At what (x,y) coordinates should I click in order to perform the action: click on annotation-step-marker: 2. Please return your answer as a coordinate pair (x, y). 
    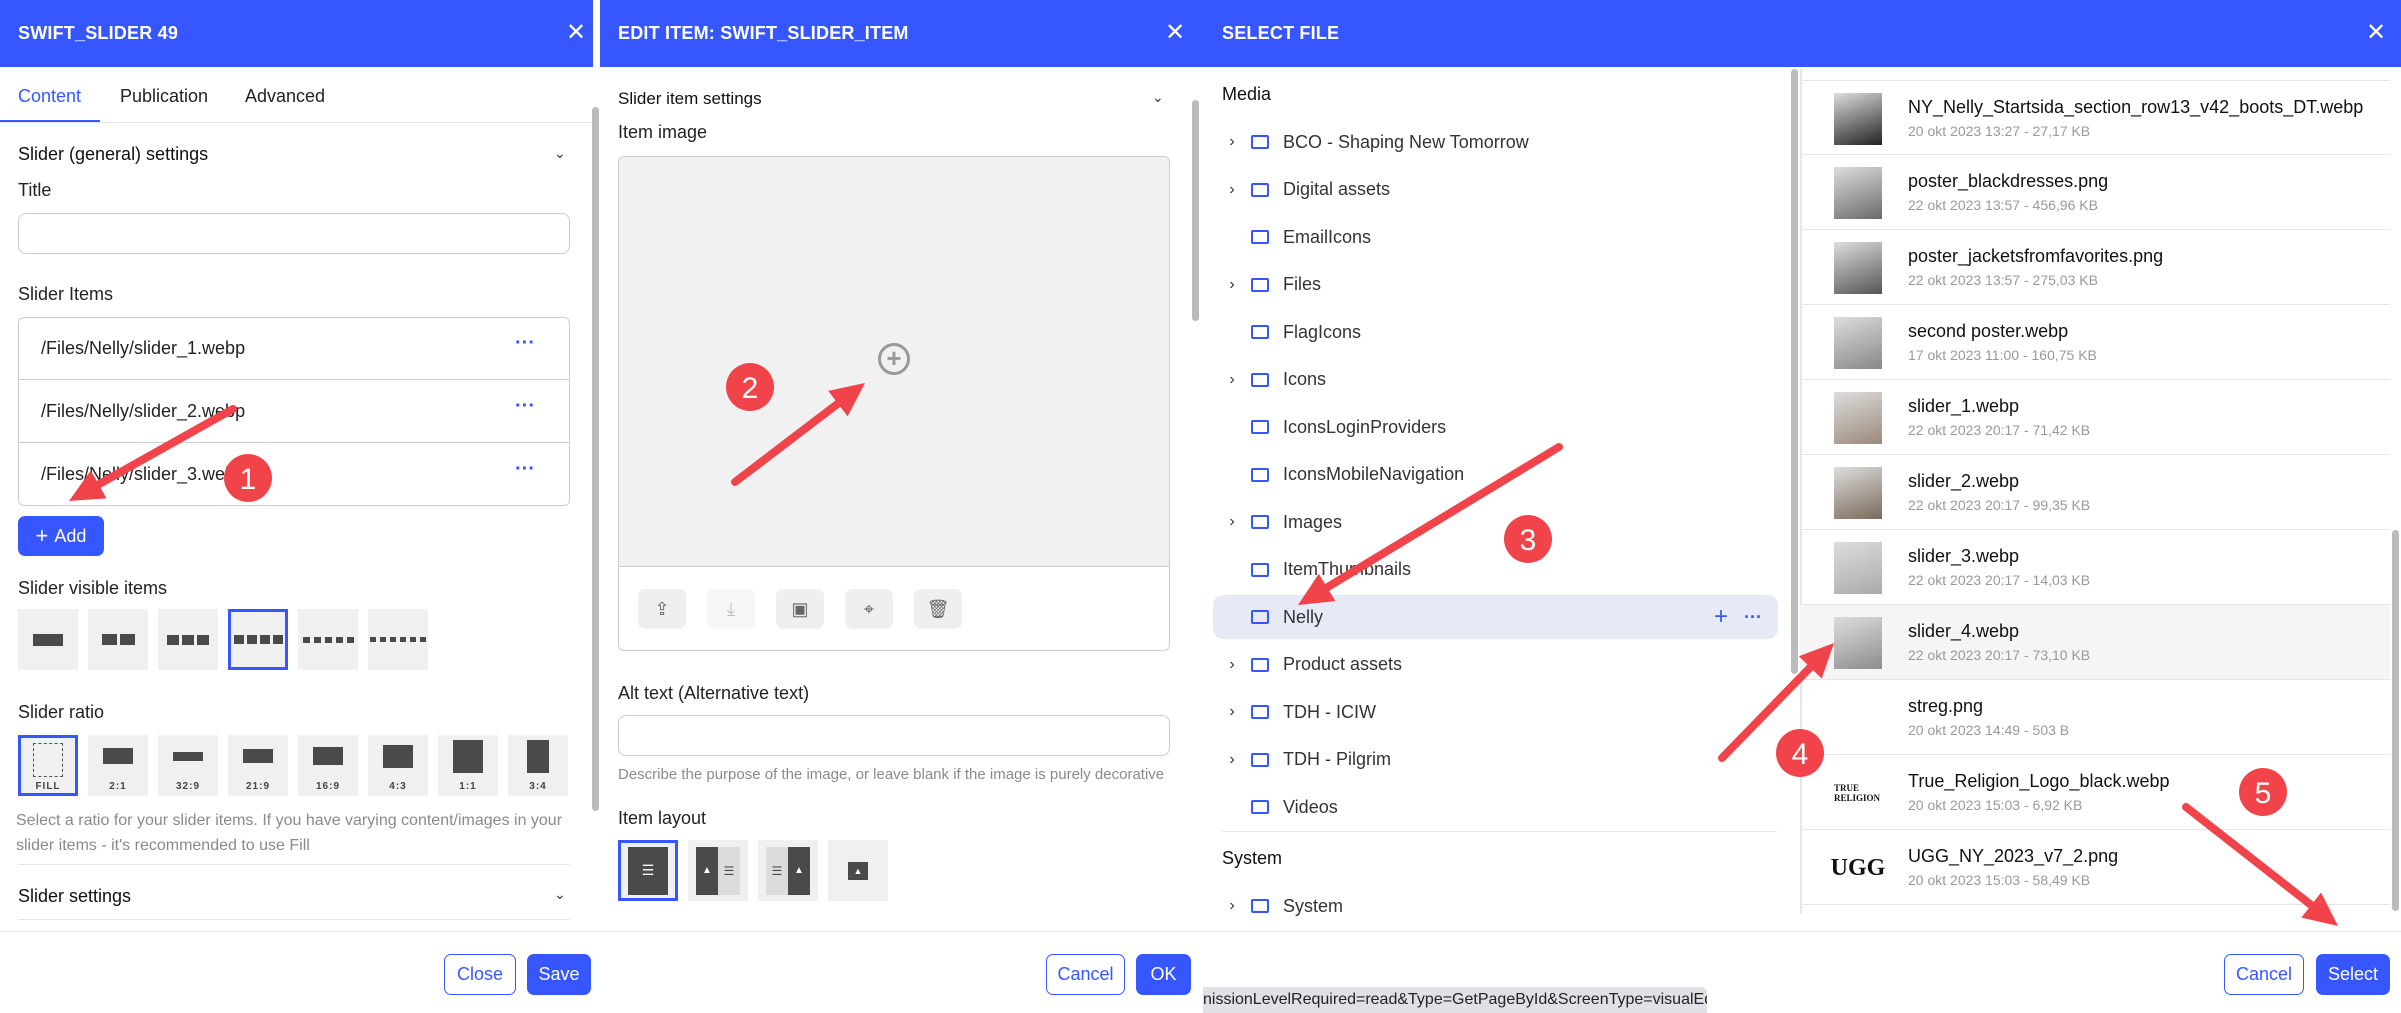
    Looking at the image, I should click on (750, 387).